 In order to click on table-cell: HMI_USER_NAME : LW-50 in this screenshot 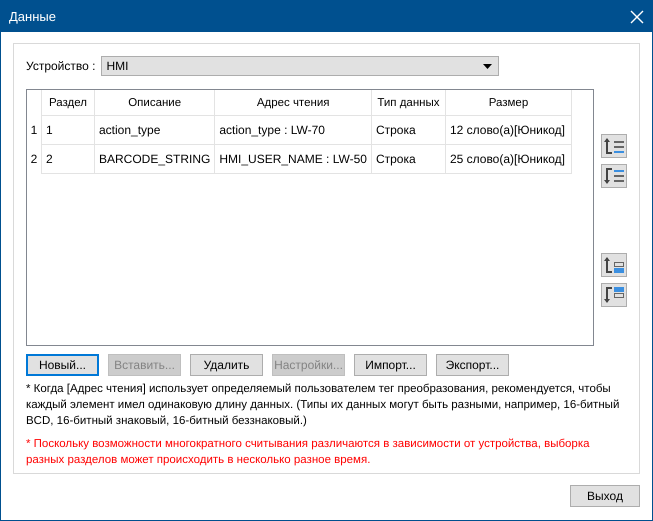, I will do `click(293, 159)`.